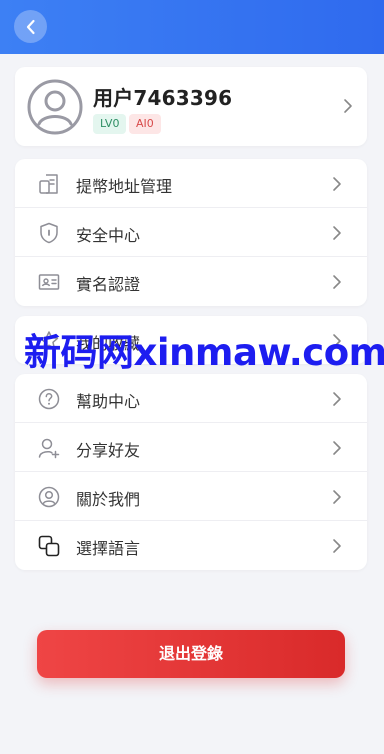  What do you see at coordinates (108, 499) in the screenshot?
I see `menu-label: 關於我們` at bounding box center [108, 499].